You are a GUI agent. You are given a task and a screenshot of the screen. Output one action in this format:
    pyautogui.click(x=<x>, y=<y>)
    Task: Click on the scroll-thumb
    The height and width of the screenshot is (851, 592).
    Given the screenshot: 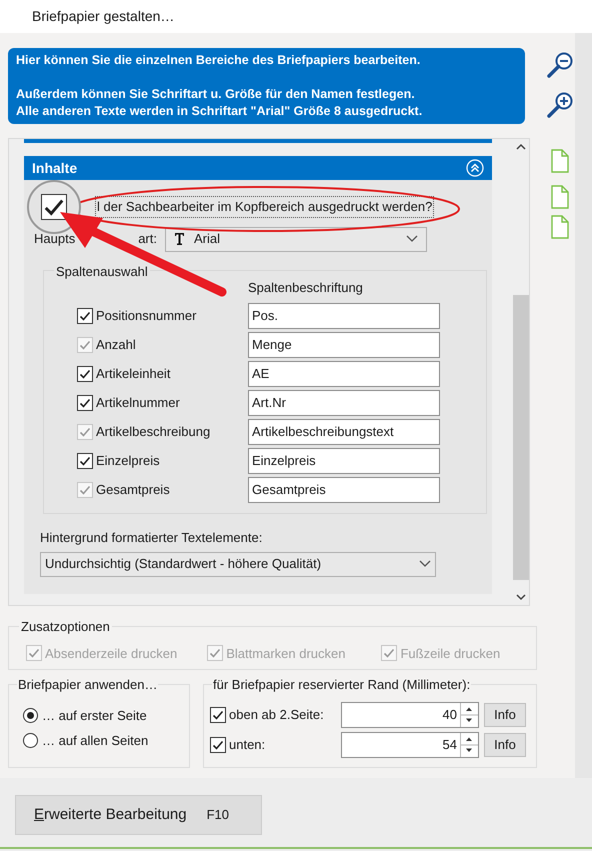 What is the action you would take?
    pyautogui.click(x=520, y=437)
    